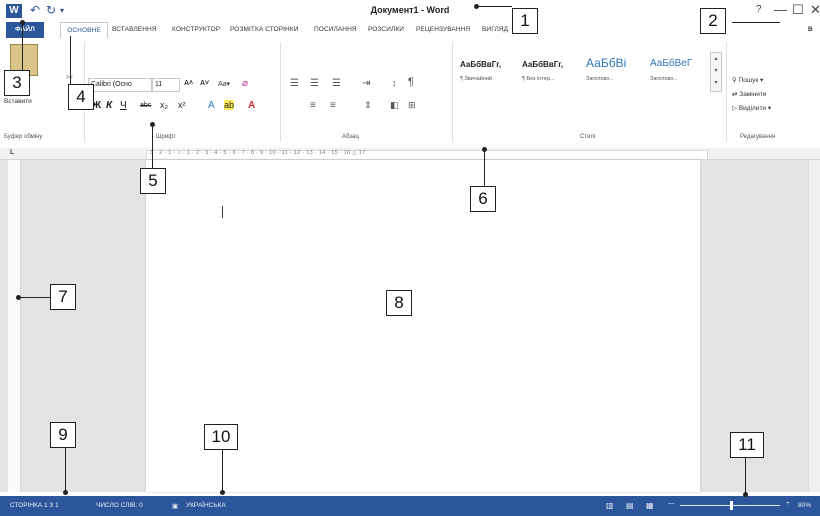  What do you see at coordinates (489, 70) in the screenshot?
I see `style-normal: АаБбВвГг, ¶ Звичайний` at bounding box center [489, 70].